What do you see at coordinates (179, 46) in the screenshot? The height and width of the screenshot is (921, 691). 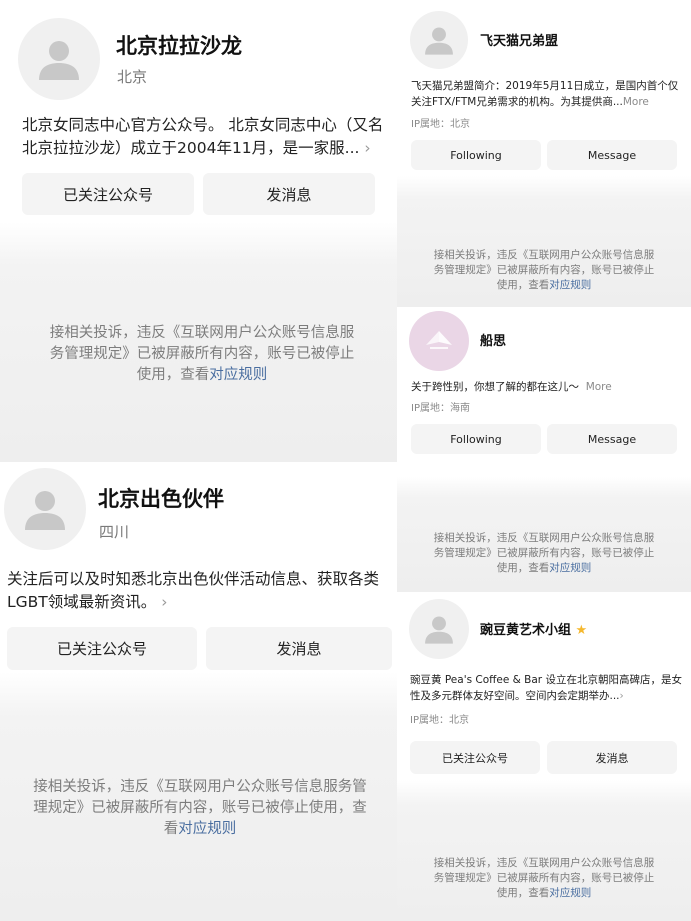 I see `account-name: 北京拉拉沙龙` at bounding box center [179, 46].